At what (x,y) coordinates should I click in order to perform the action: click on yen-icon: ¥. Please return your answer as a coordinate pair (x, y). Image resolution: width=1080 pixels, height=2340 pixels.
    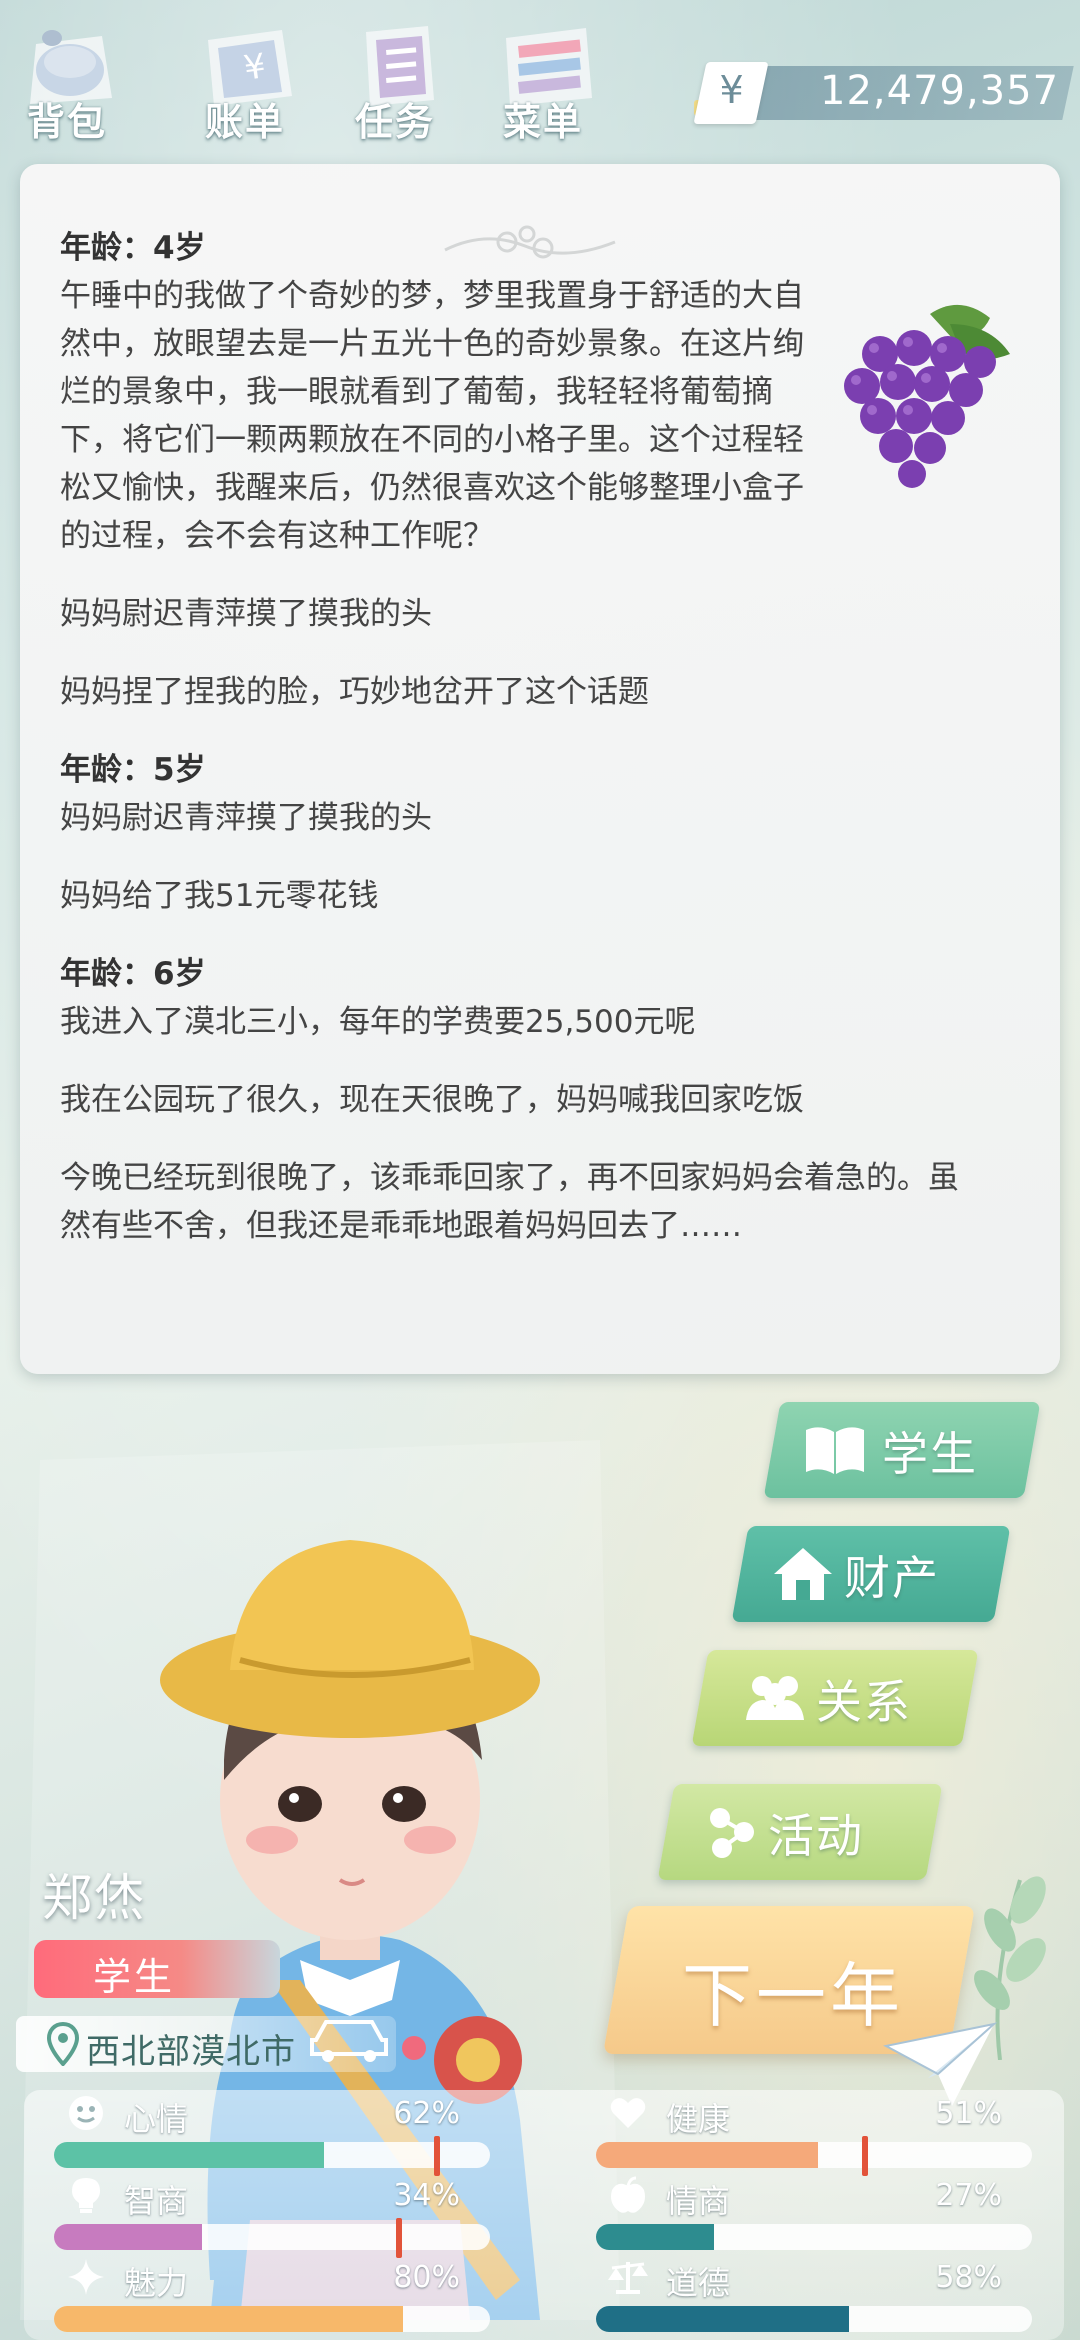
    Looking at the image, I should click on (731, 93).